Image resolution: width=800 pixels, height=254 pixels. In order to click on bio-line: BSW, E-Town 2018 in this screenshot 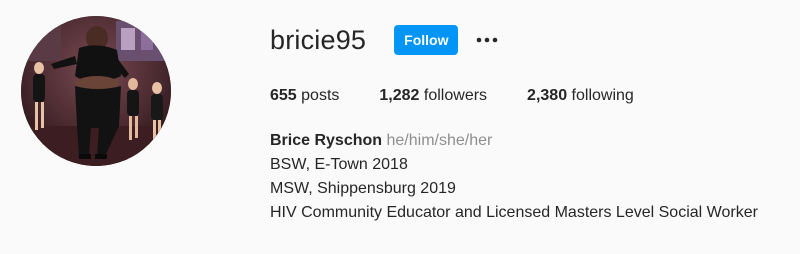, I will do `click(339, 164)`.